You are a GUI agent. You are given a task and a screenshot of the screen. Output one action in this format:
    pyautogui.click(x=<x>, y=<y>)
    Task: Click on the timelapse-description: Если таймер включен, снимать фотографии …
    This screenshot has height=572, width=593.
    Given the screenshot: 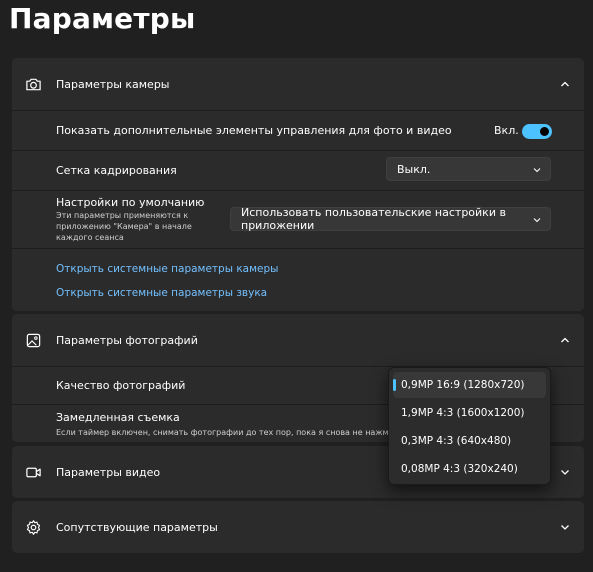 What is the action you would take?
    pyautogui.click(x=228, y=432)
    